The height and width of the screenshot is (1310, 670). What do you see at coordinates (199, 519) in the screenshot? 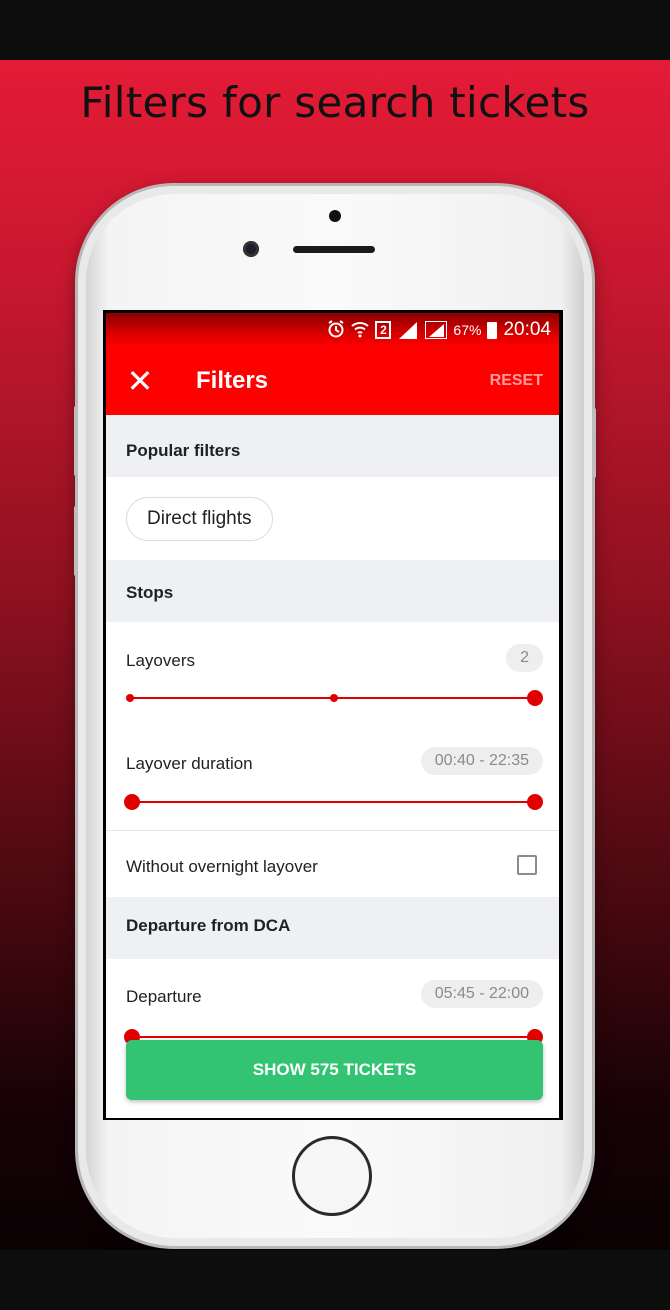
I see `direct-flights-chip: Direct flights` at bounding box center [199, 519].